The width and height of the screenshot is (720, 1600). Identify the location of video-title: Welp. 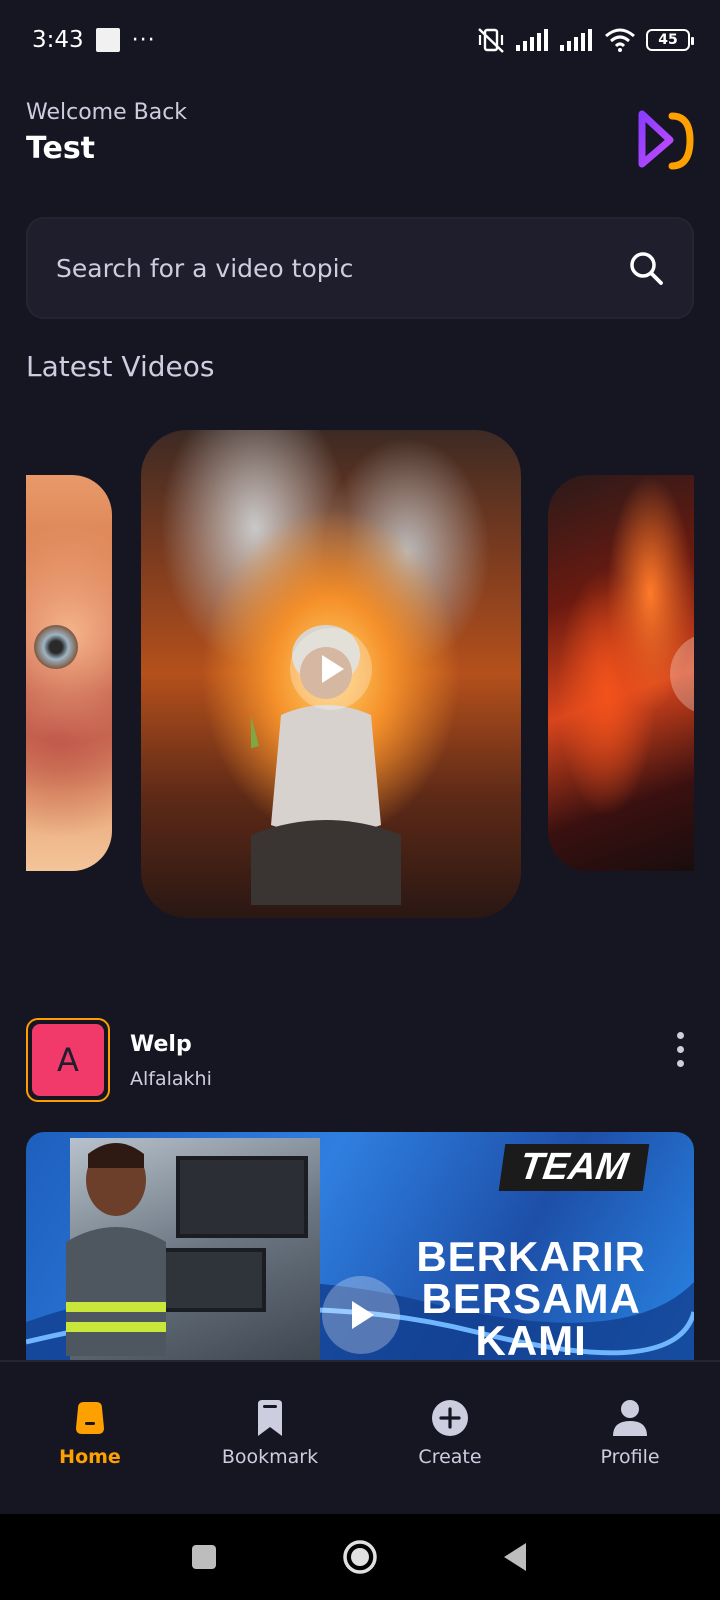
(161, 1044).